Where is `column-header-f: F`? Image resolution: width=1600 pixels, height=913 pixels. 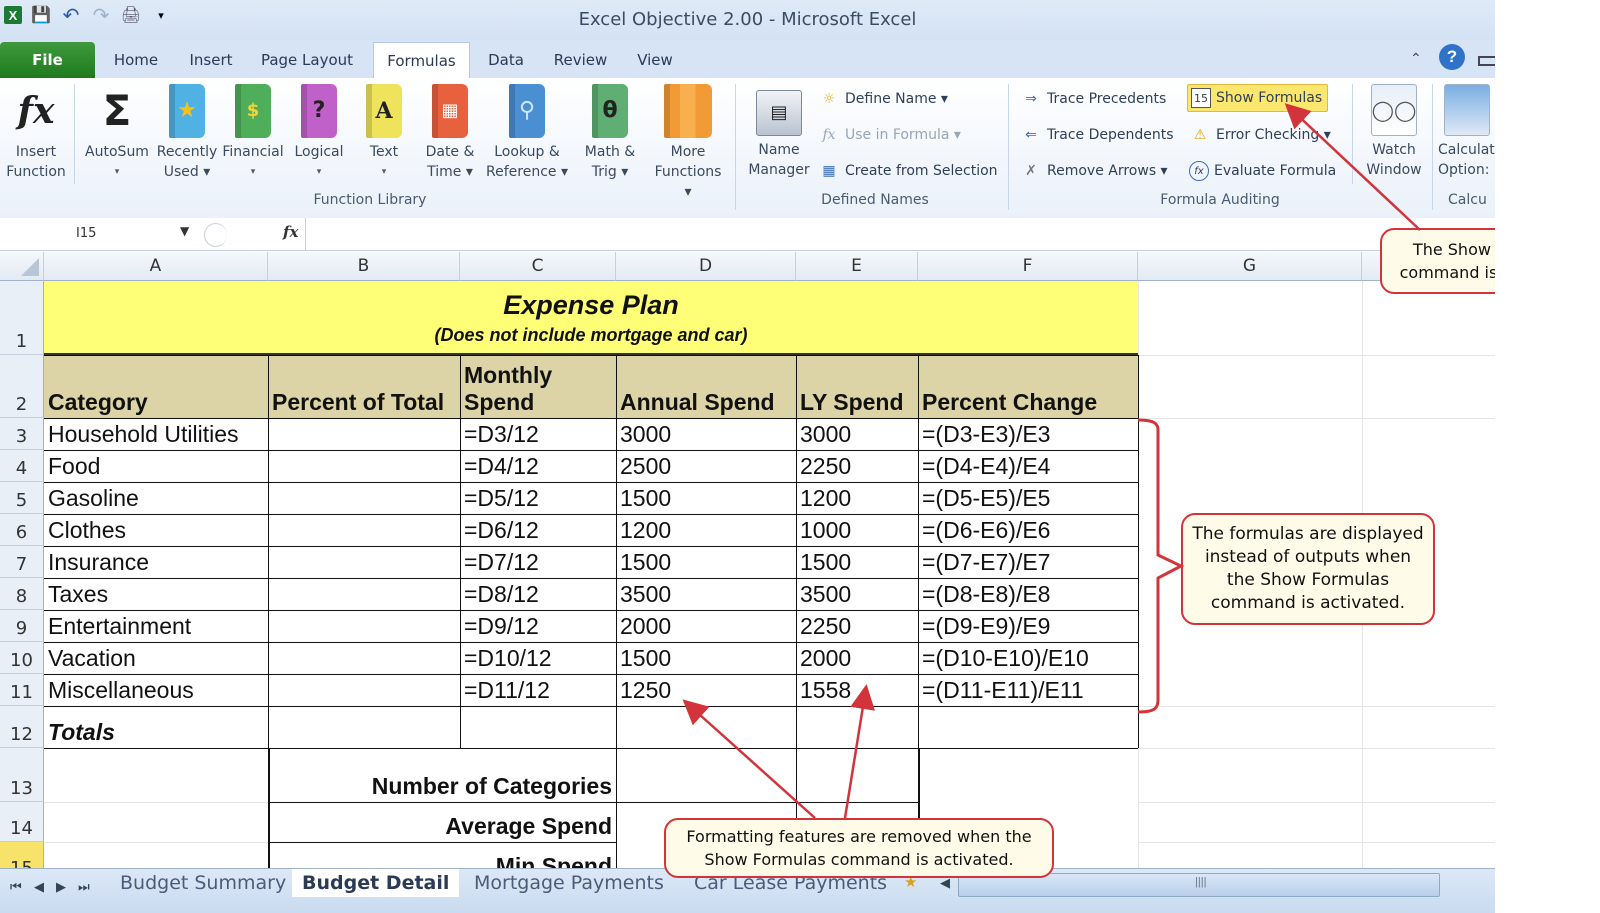
column-header-f: F is located at coordinates (1028, 266).